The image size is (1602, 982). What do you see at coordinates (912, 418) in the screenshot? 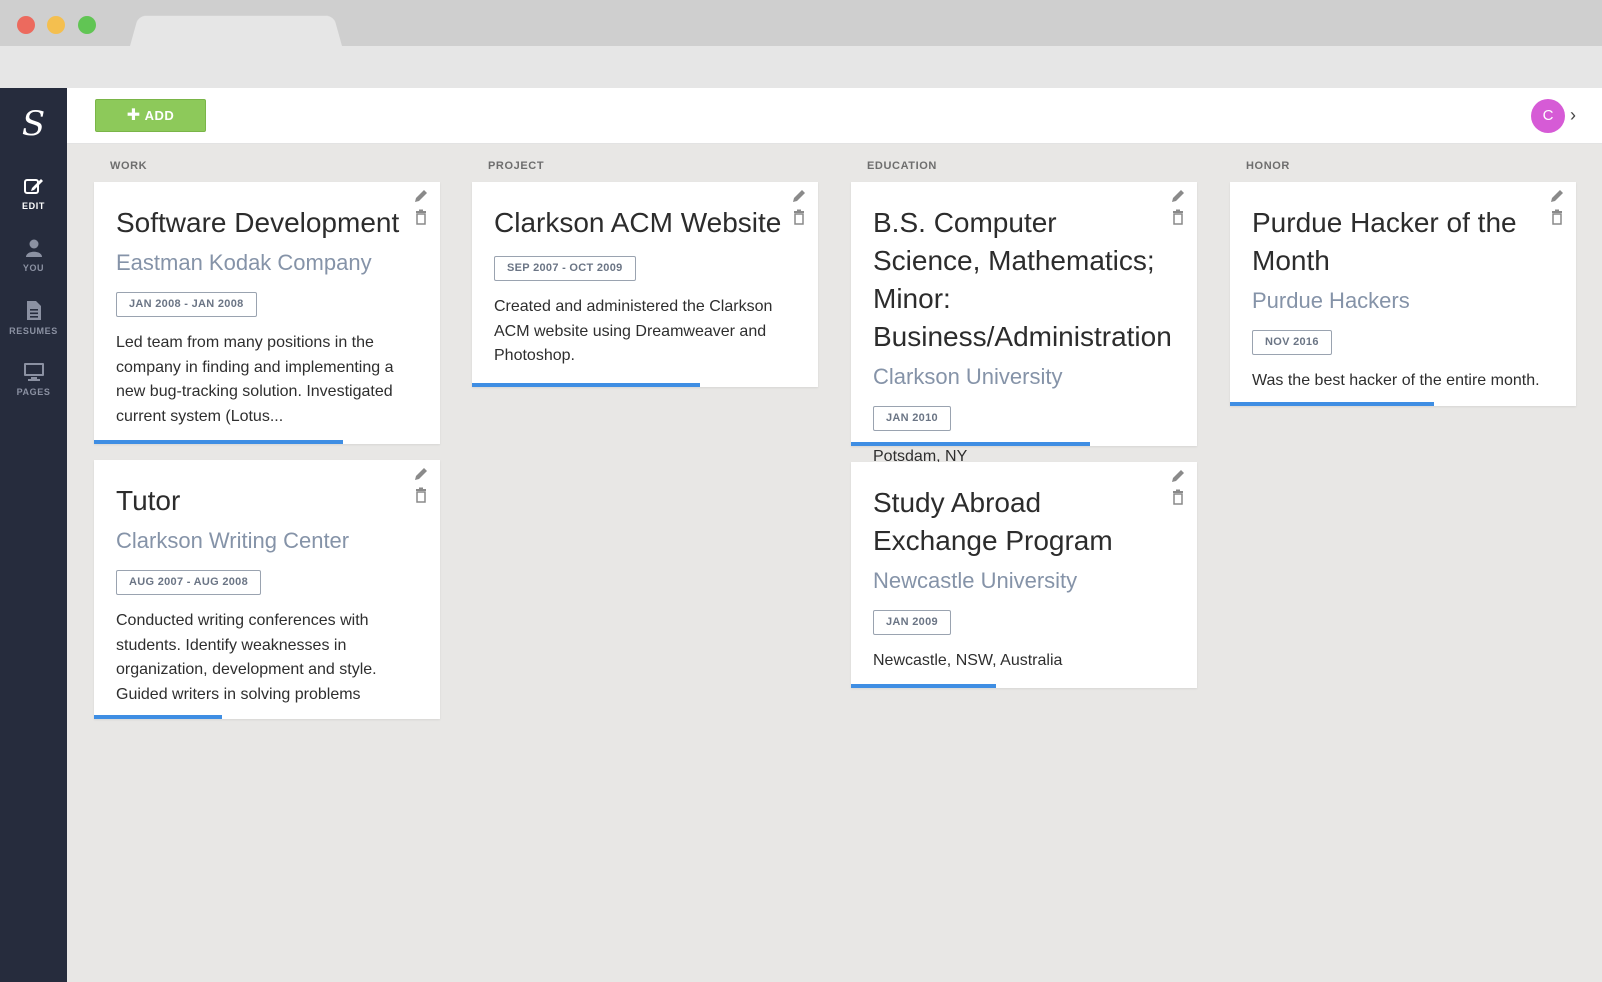
I see `date-badge: JAN 2010` at bounding box center [912, 418].